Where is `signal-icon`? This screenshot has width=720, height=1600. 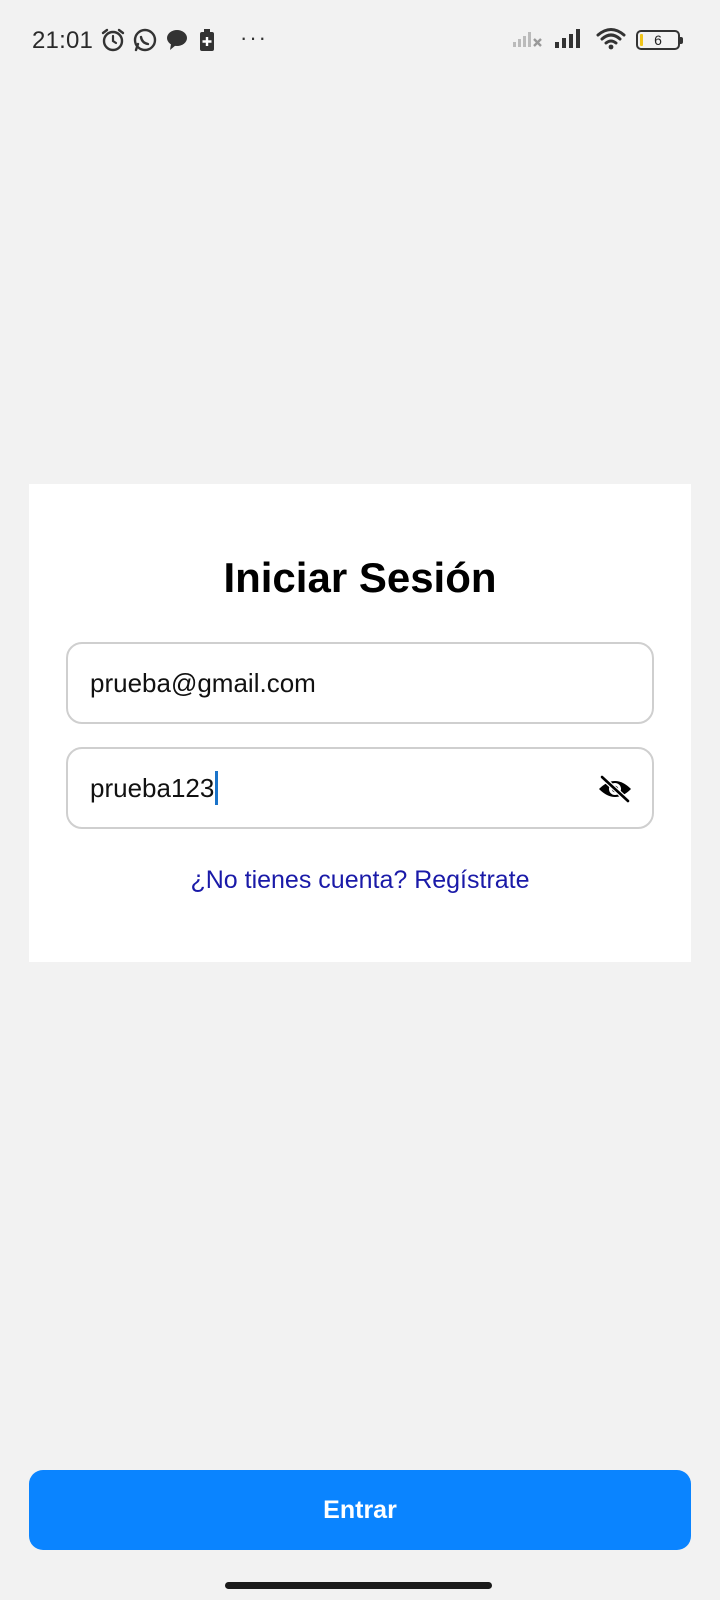
signal-icon is located at coordinates (570, 40).